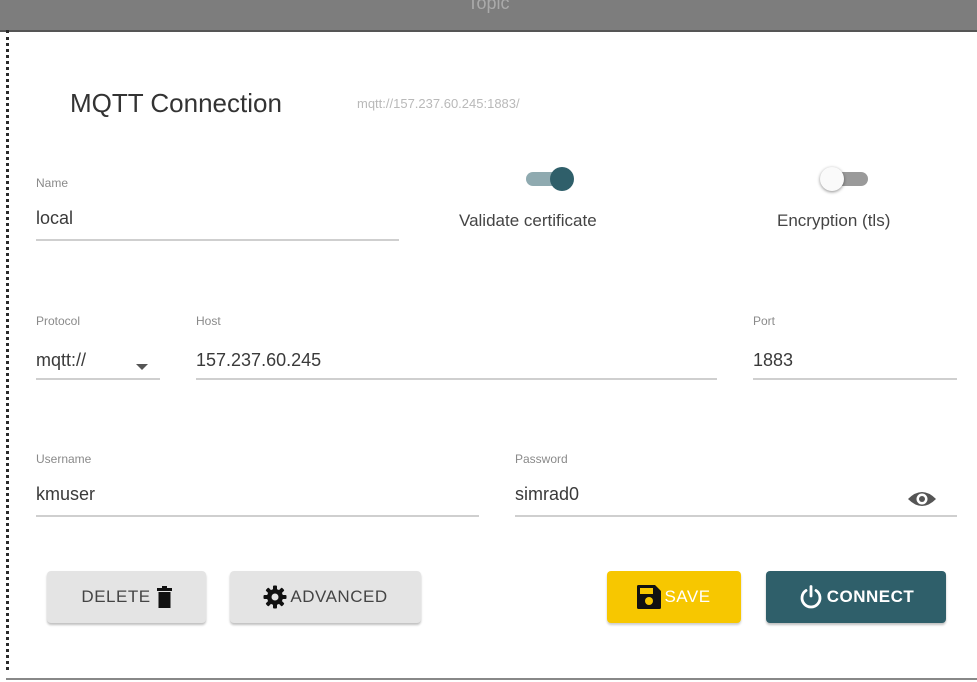  I want to click on validate-certificate-thumb, so click(562, 179).